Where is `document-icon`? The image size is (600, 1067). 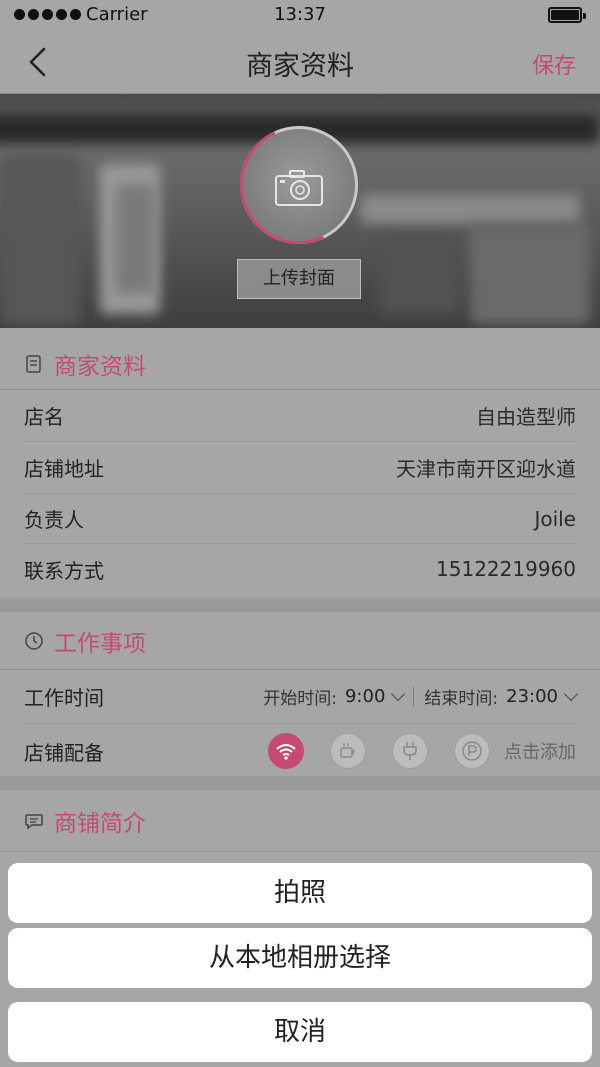 document-icon is located at coordinates (33, 363).